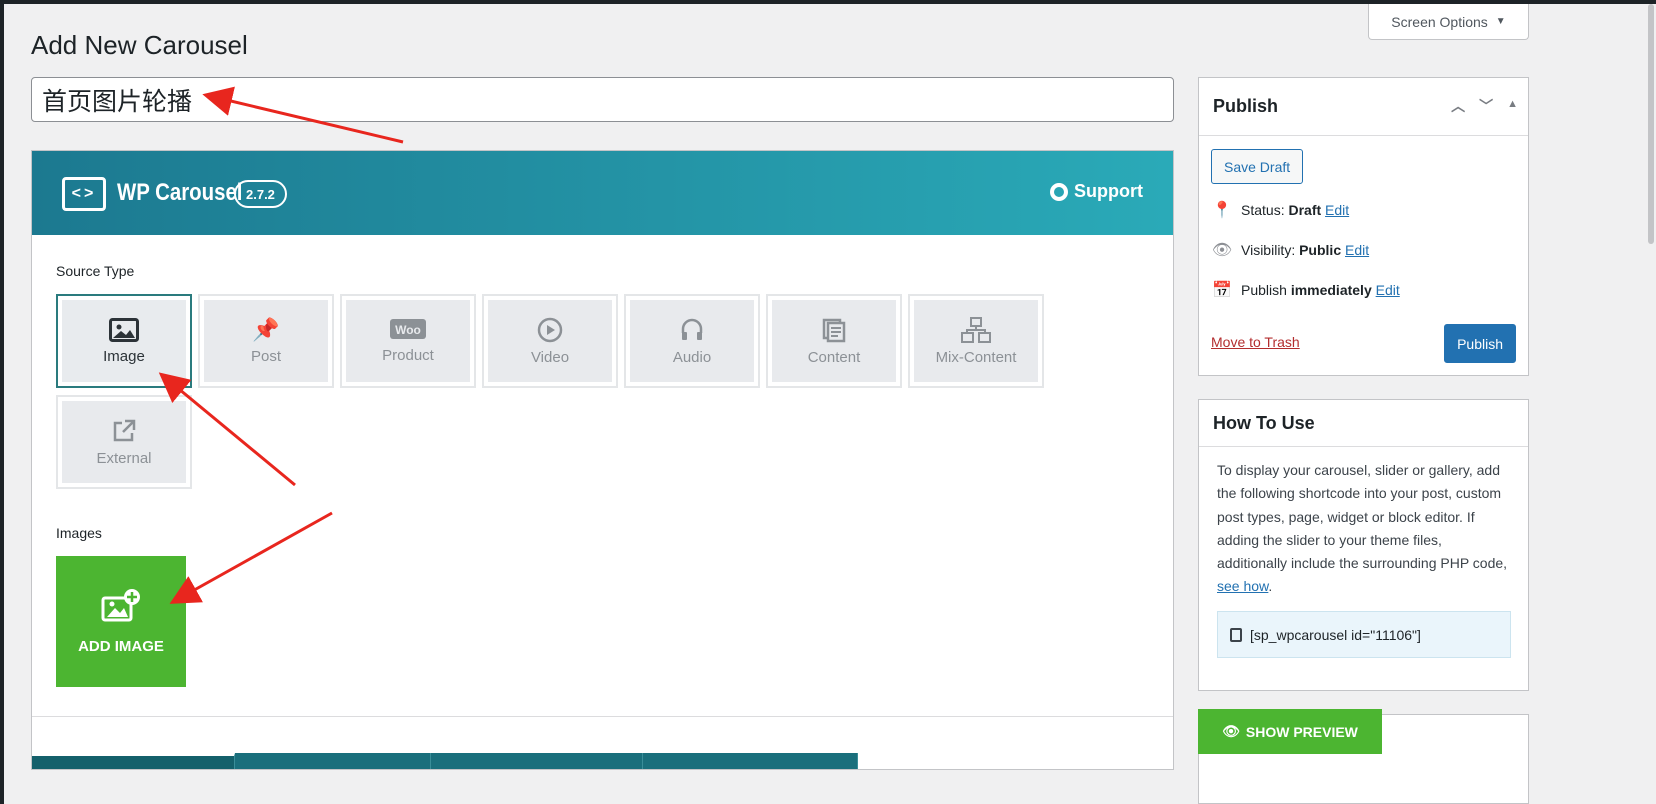 This screenshot has width=1656, height=804. I want to click on source-tile-image: Image, so click(124, 341).